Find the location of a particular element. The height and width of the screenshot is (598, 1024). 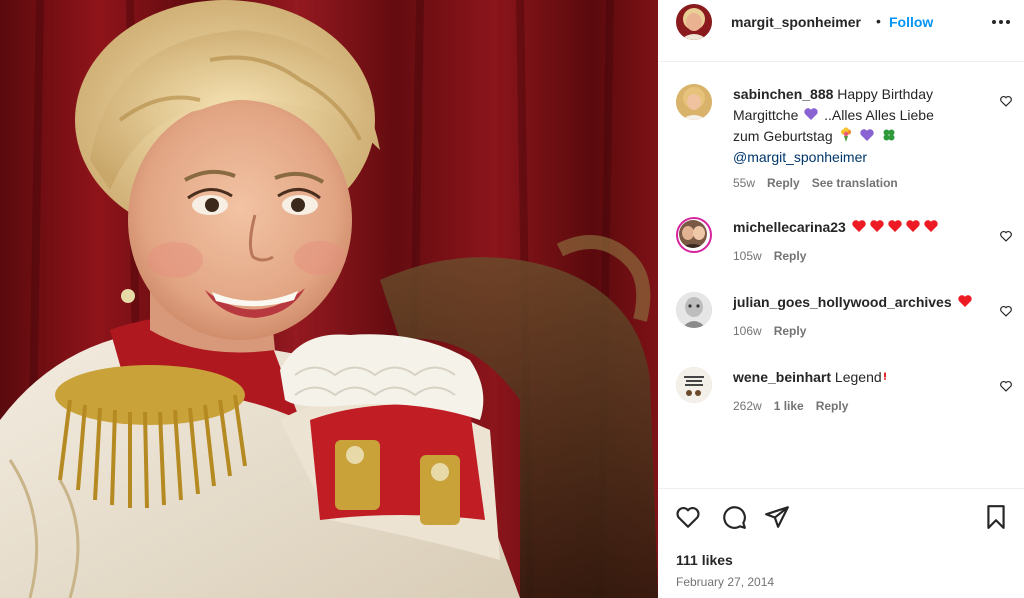

comment-text: wene_beinhart Legend is located at coordinates (858, 377).